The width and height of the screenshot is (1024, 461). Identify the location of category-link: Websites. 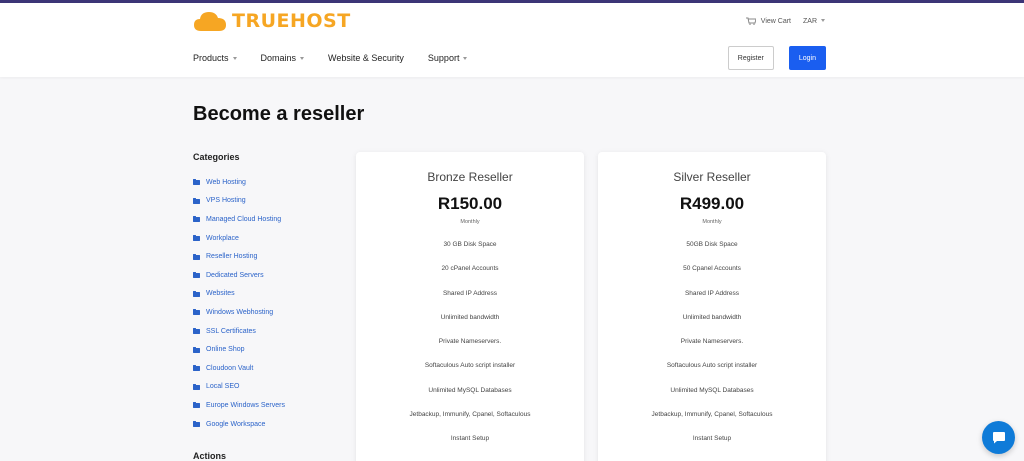
(268, 294).